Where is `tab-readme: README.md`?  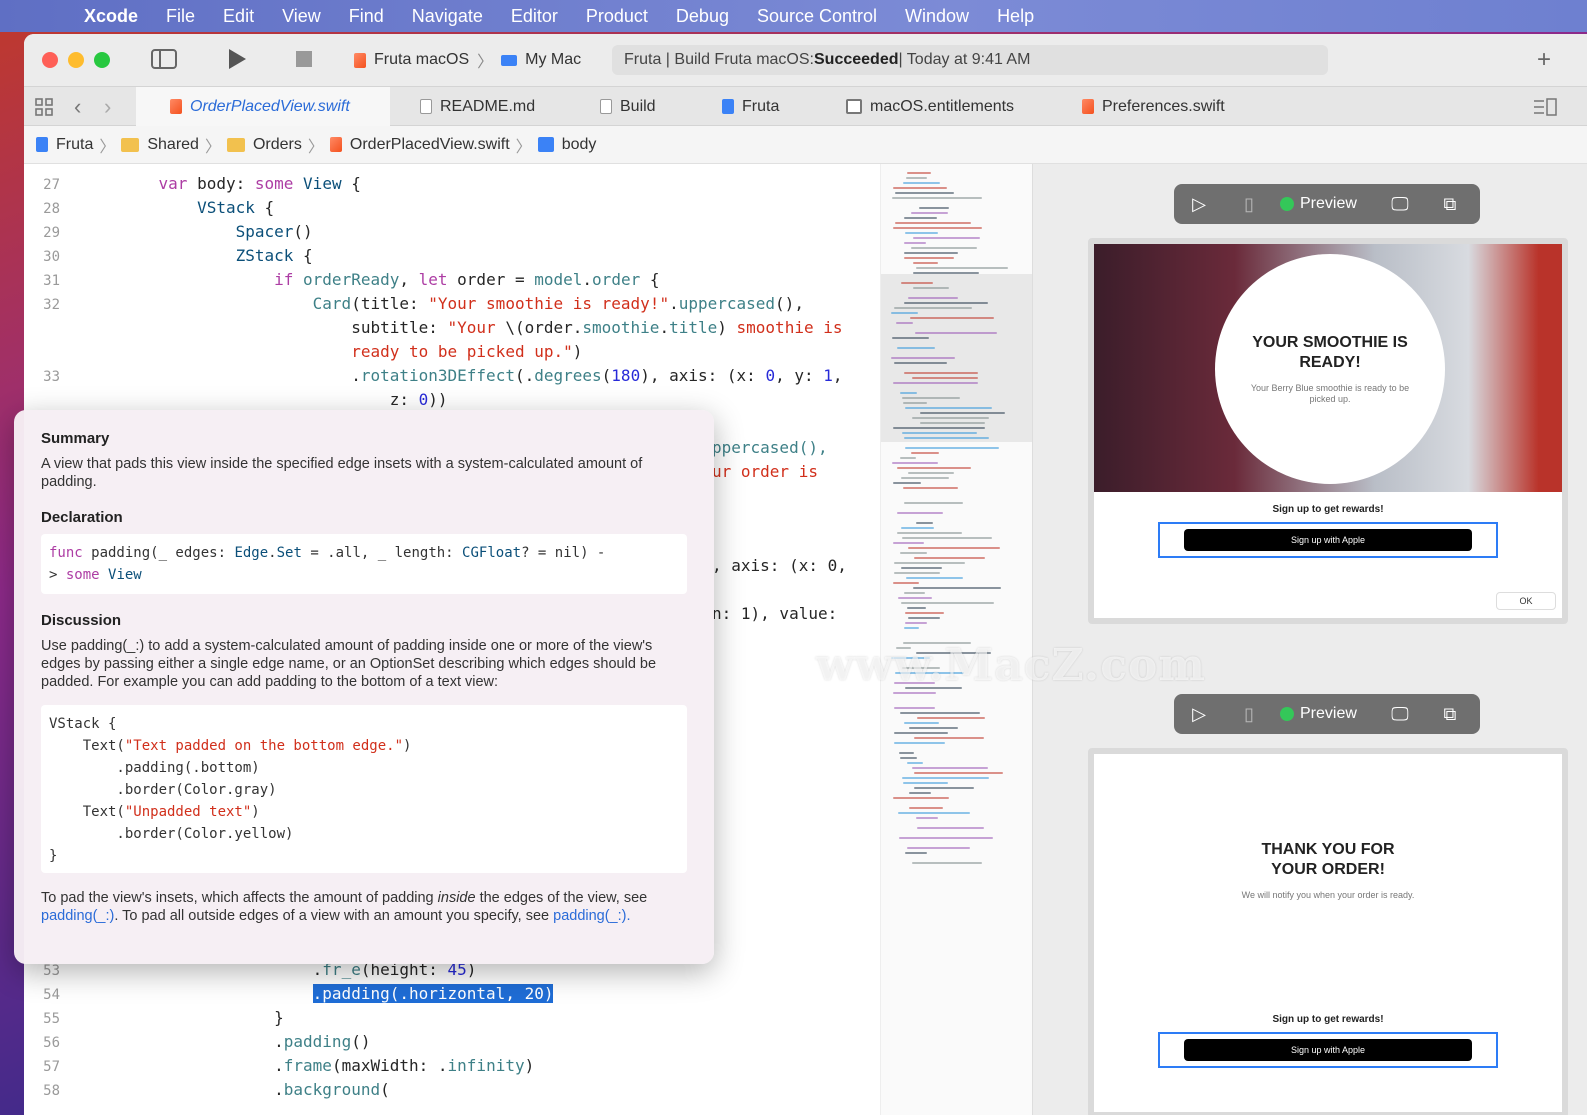
tab-readme: README.md is located at coordinates (477, 106).